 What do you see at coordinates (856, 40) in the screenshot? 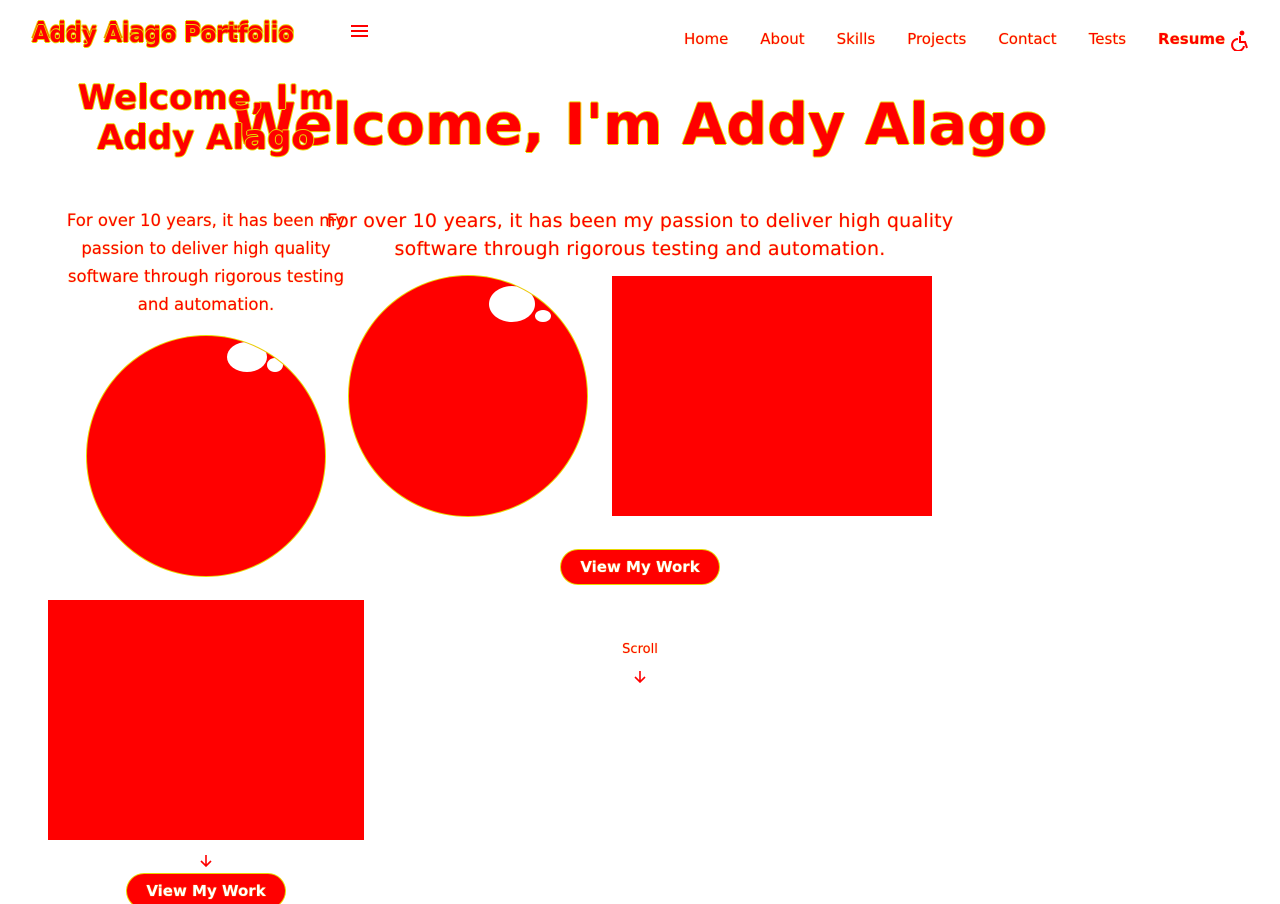
I see `nav-skills: Skills` at bounding box center [856, 40].